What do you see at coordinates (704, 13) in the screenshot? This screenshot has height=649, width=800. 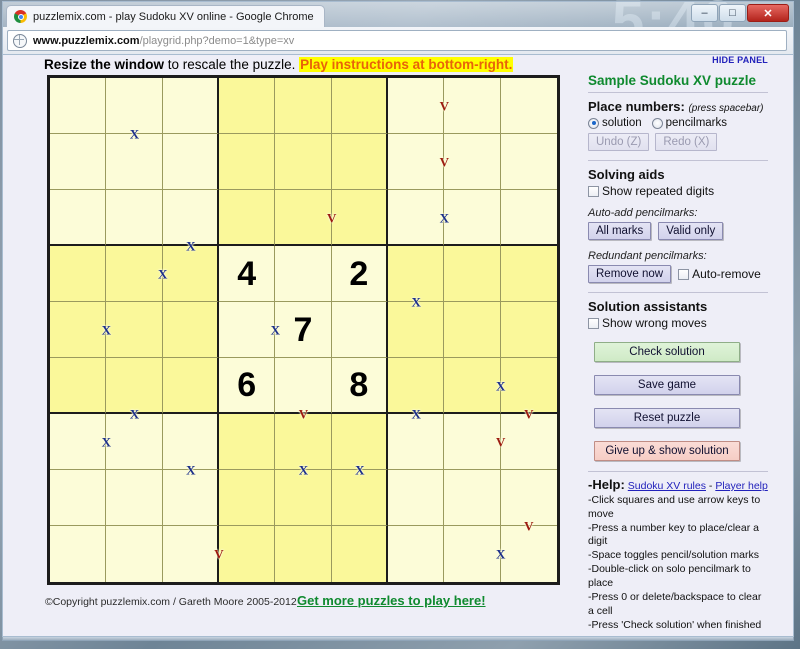 I see `minimize-button: –` at bounding box center [704, 13].